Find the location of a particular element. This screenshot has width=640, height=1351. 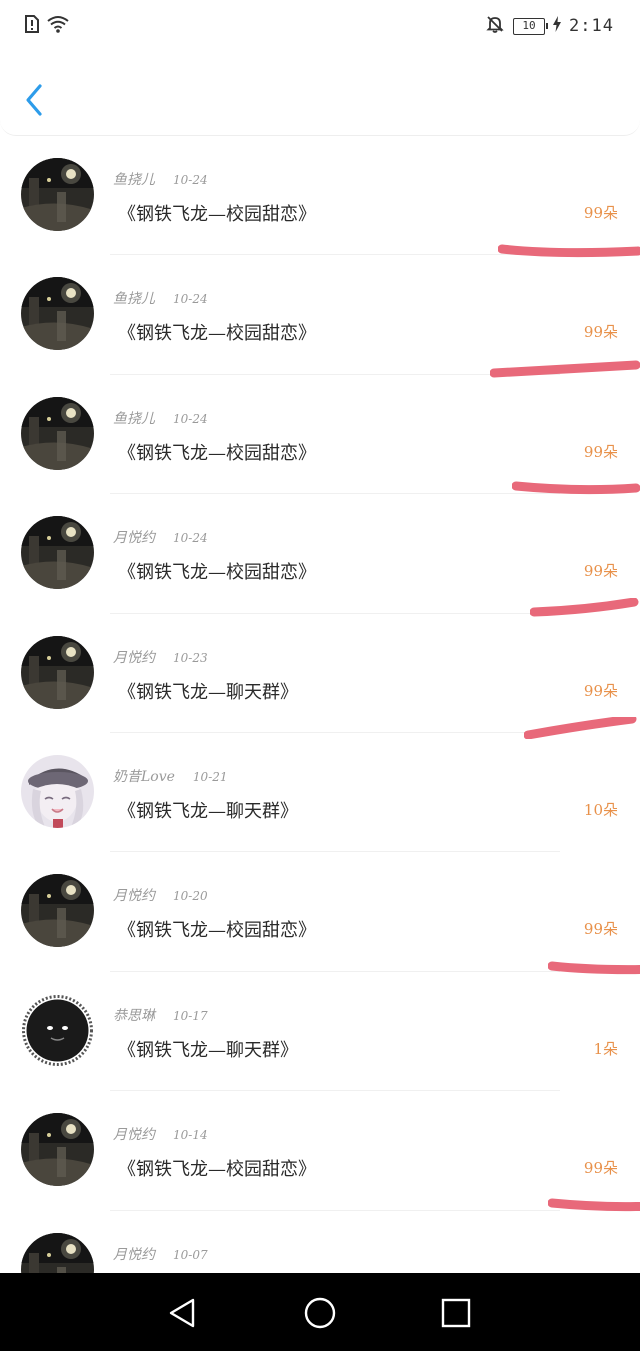

chevron-left-icon is located at coordinates (34, 100).